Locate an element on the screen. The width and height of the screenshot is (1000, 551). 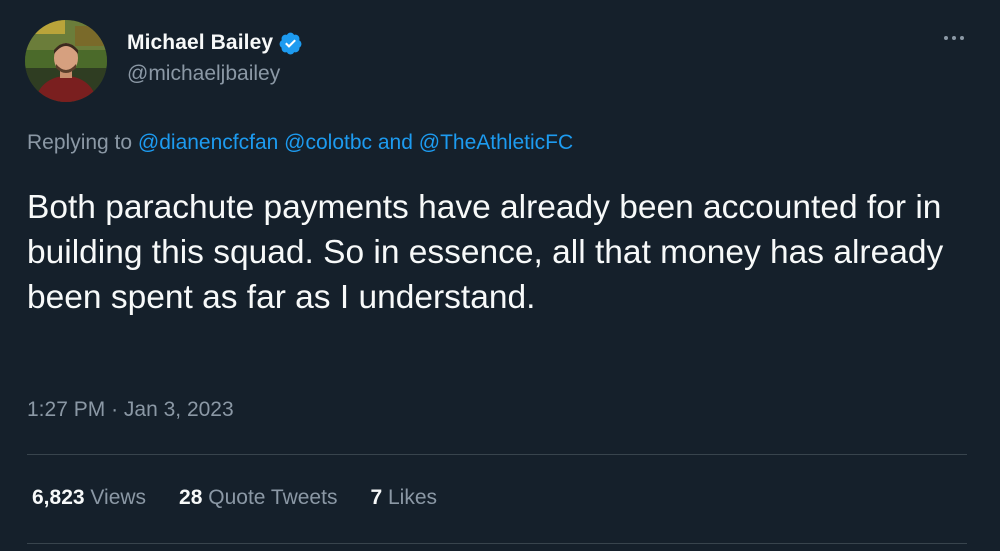
tweet-date: Jan 3, 2023 is located at coordinates (179, 409).